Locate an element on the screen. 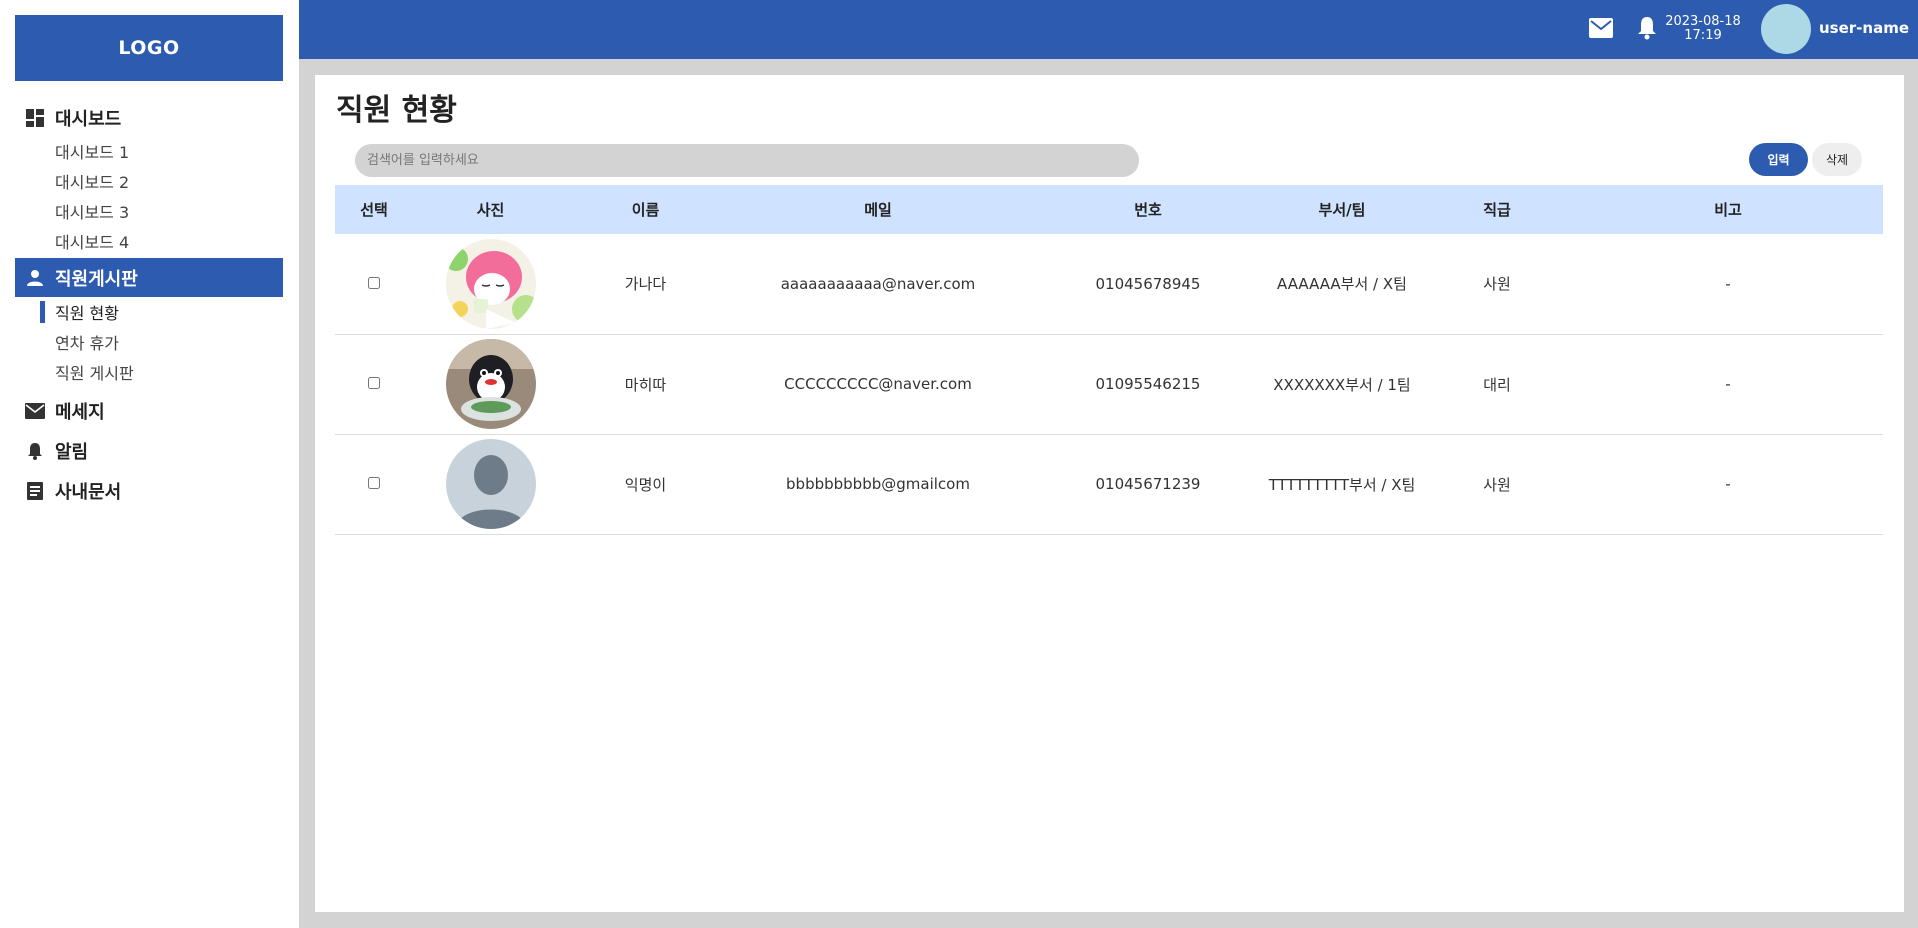  sidebar-subitem-dashboard-3: 대시보드 3 is located at coordinates (149, 211).